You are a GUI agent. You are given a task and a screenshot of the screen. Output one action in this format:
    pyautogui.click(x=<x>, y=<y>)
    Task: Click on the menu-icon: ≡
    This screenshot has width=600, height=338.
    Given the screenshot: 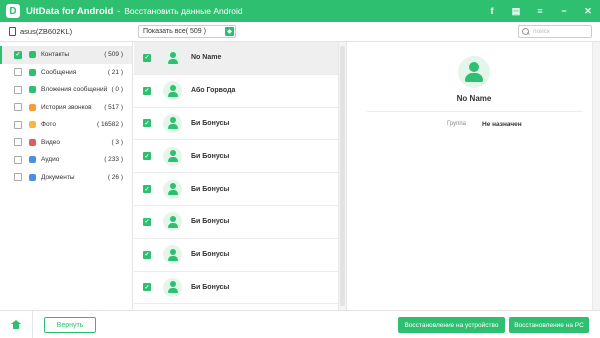 What is the action you would take?
    pyautogui.click(x=540, y=11)
    